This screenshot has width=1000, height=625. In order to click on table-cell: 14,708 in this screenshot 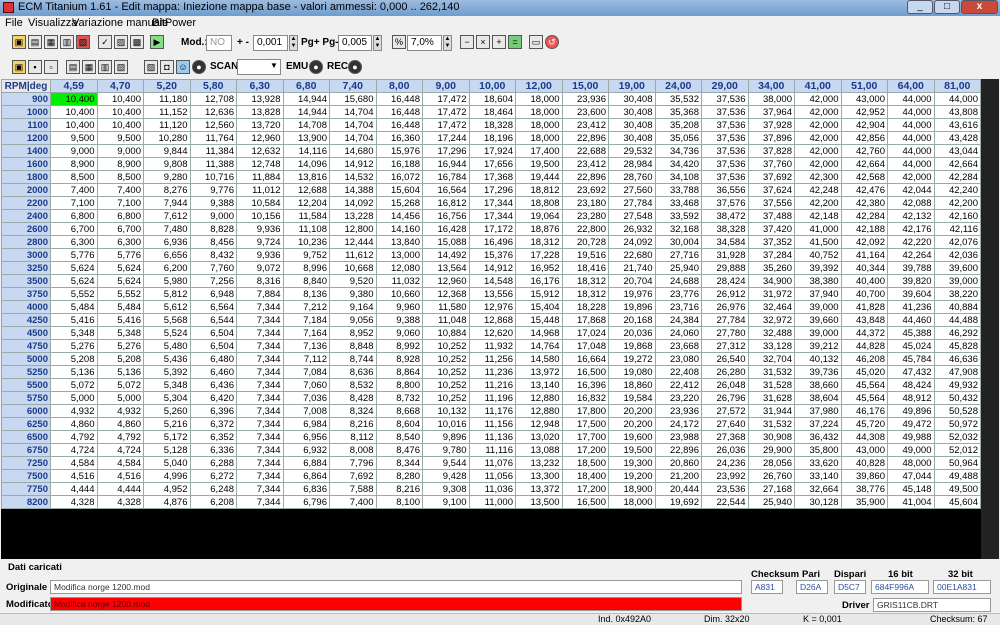, I will do `click(306, 125)`.